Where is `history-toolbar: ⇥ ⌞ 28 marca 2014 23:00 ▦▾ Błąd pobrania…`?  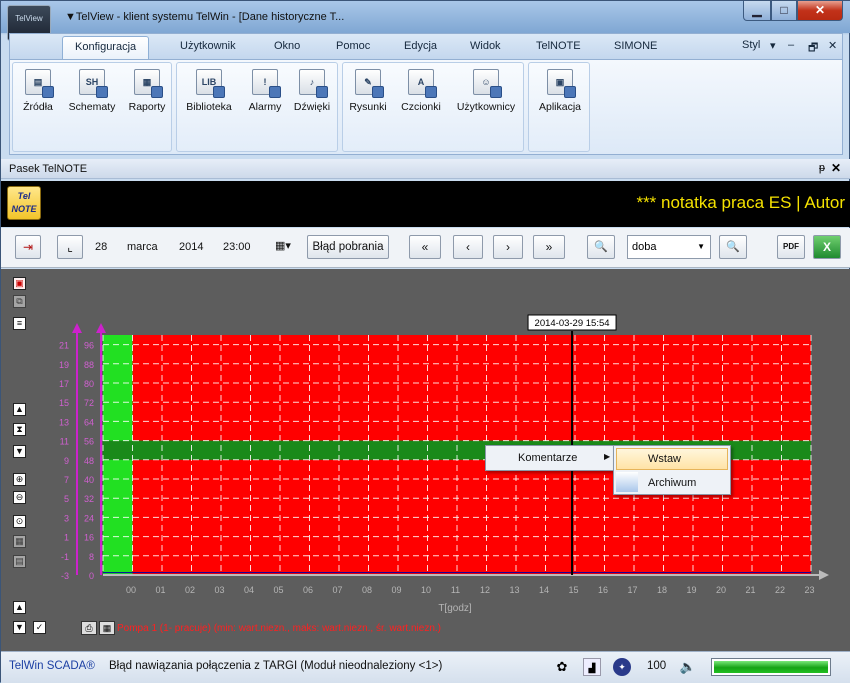
history-toolbar: ⇥ ⌞ 28 marca 2014 23:00 ▦▾ Błąd pobrania… is located at coordinates (425, 248).